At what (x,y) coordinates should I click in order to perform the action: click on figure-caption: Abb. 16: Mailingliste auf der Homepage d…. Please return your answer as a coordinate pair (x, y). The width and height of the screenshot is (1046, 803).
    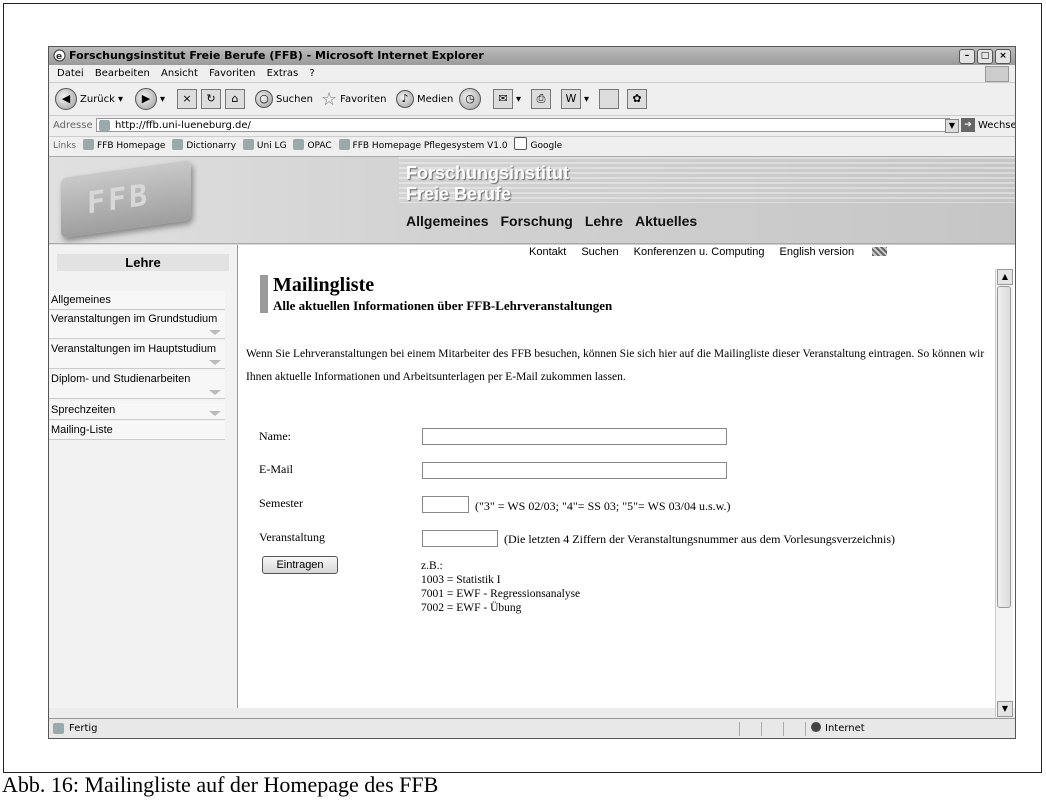
    Looking at the image, I should click on (220, 784).